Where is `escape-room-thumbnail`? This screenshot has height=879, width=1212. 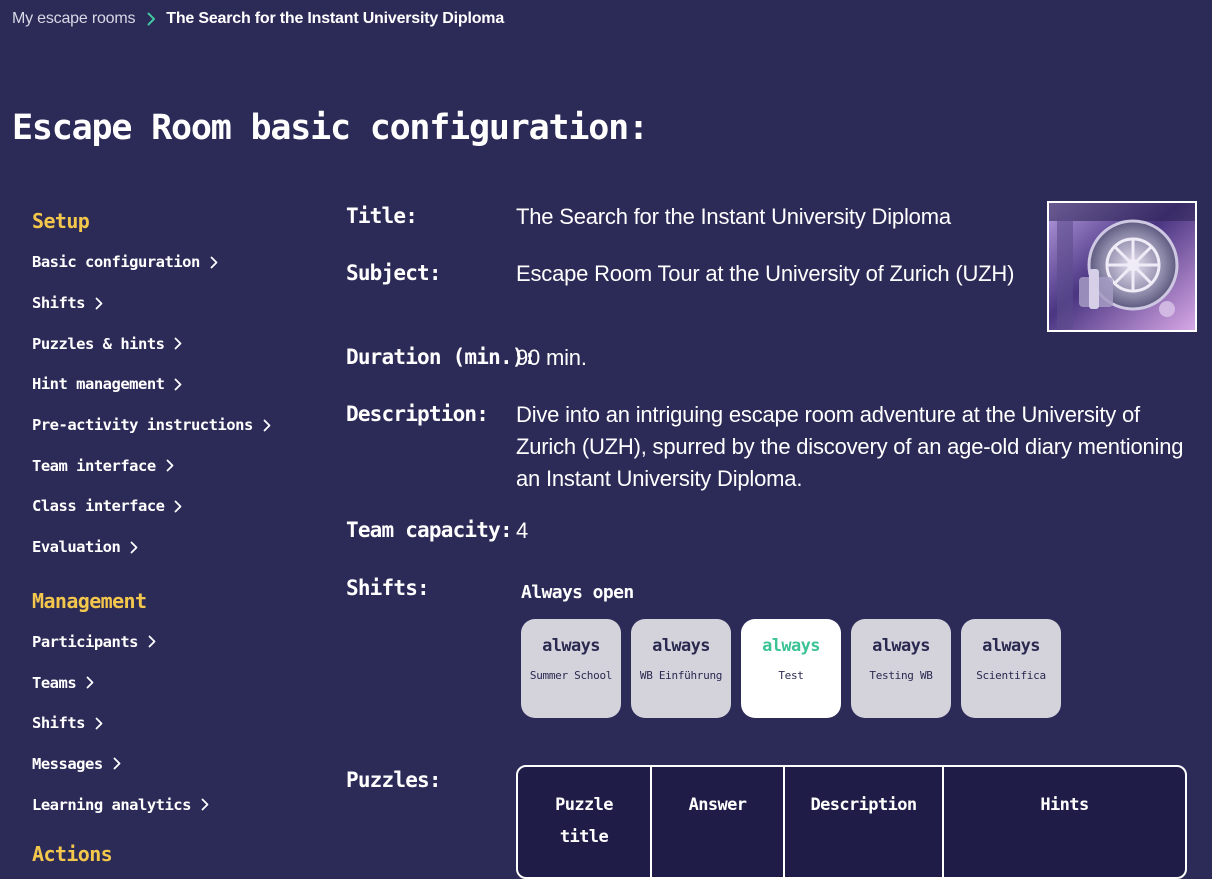 escape-room-thumbnail is located at coordinates (1122, 266).